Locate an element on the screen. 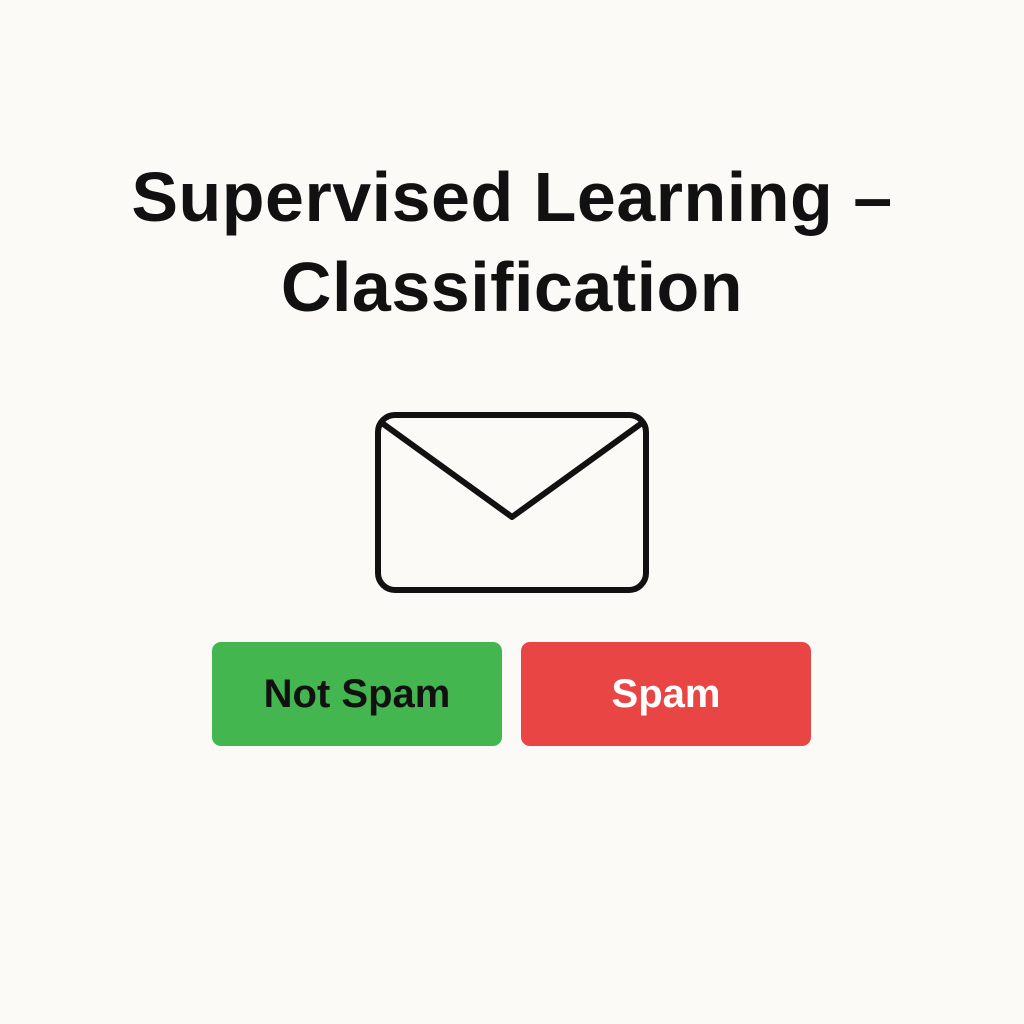 The image size is (1024, 1024). envelope-icon is located at coordinates (512, 502).